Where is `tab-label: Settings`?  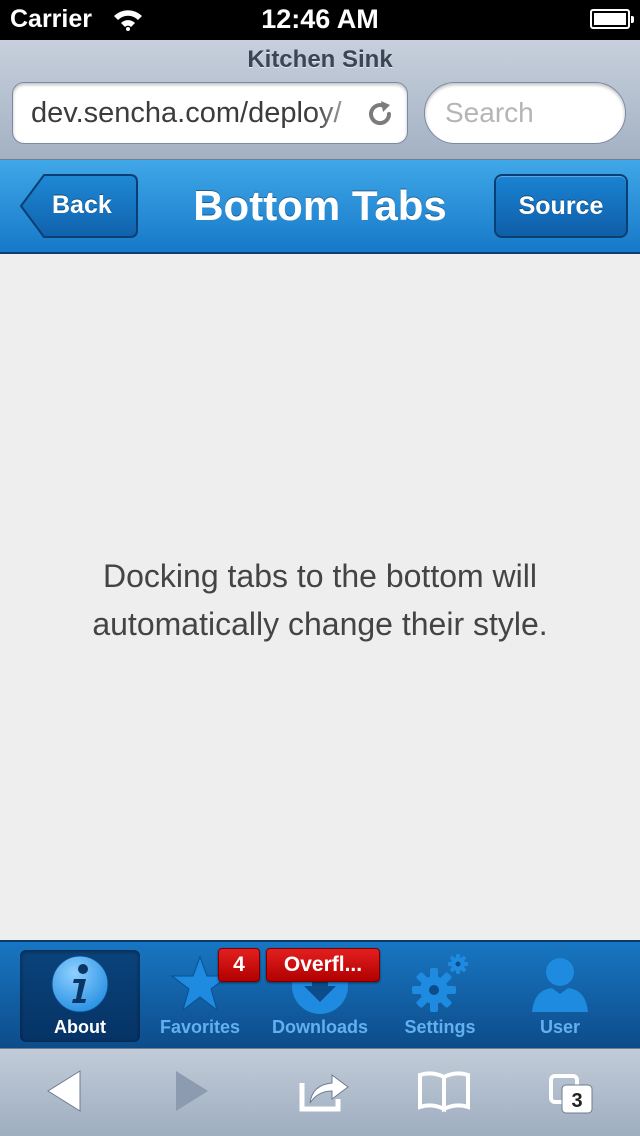 tab-label: Settings is located at coordinates (440, 1027).